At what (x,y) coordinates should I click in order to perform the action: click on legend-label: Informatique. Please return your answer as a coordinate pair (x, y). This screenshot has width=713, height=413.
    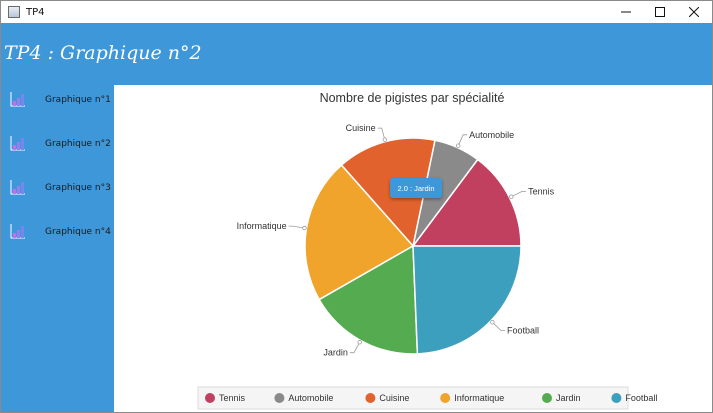
    Looking at the image, I should click on (479, 398).